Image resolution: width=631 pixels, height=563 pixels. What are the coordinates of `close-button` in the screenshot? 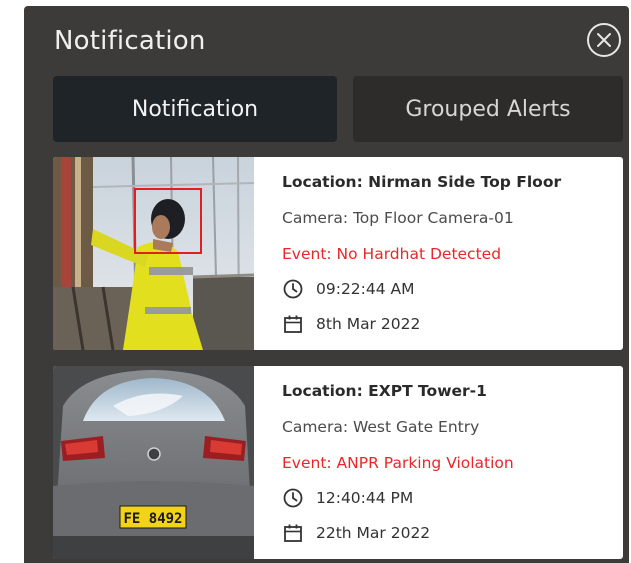 It's located at (604, 40).